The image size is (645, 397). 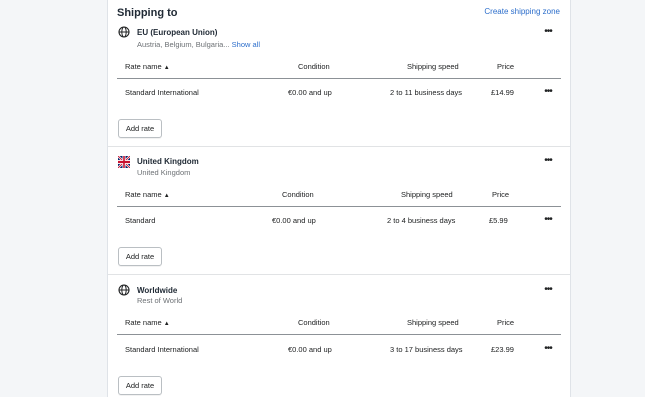 What do you see at coordinates (124, 162) in the screenshot?
I see `uk-flag-icon` at bounding box center [124, 162].